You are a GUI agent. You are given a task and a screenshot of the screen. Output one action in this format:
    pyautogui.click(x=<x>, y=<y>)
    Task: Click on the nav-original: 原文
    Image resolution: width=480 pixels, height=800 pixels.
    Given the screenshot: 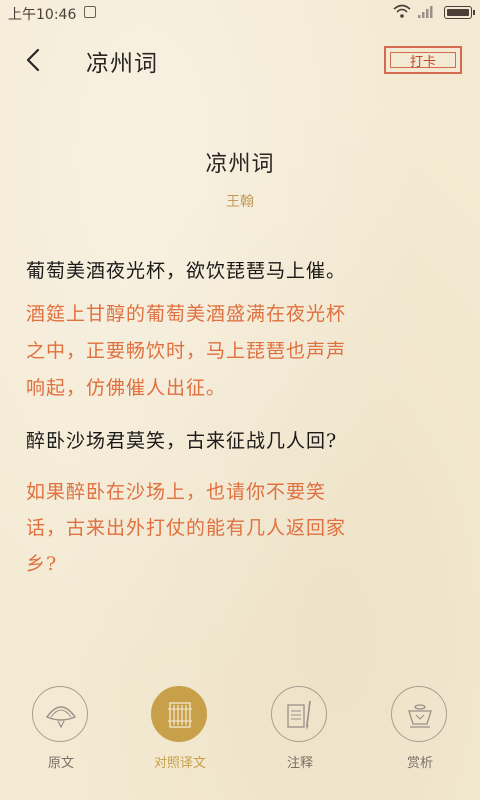 What is the action you would take?
    pyautogui.click(x=61, y=731)
    